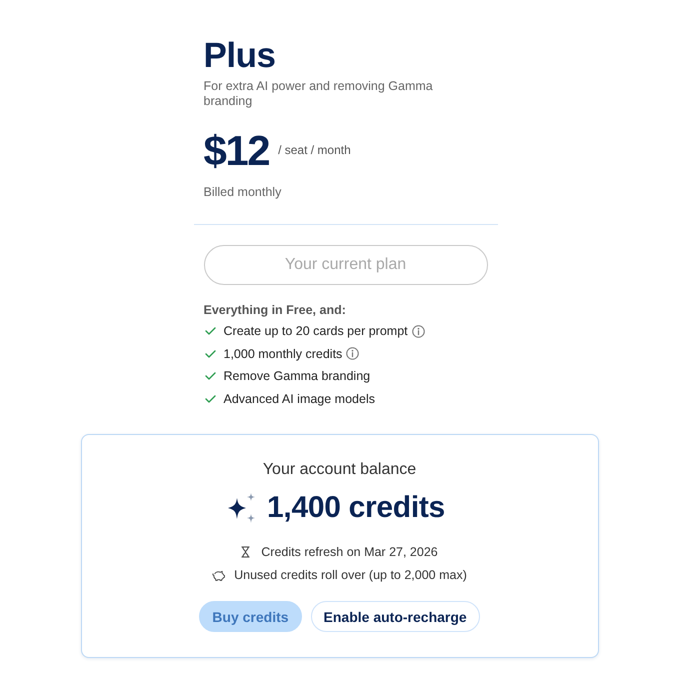 This screenshot has width=679, height=679. I want to click on features-heading: Everything in Free, and:, so click(275, 310).